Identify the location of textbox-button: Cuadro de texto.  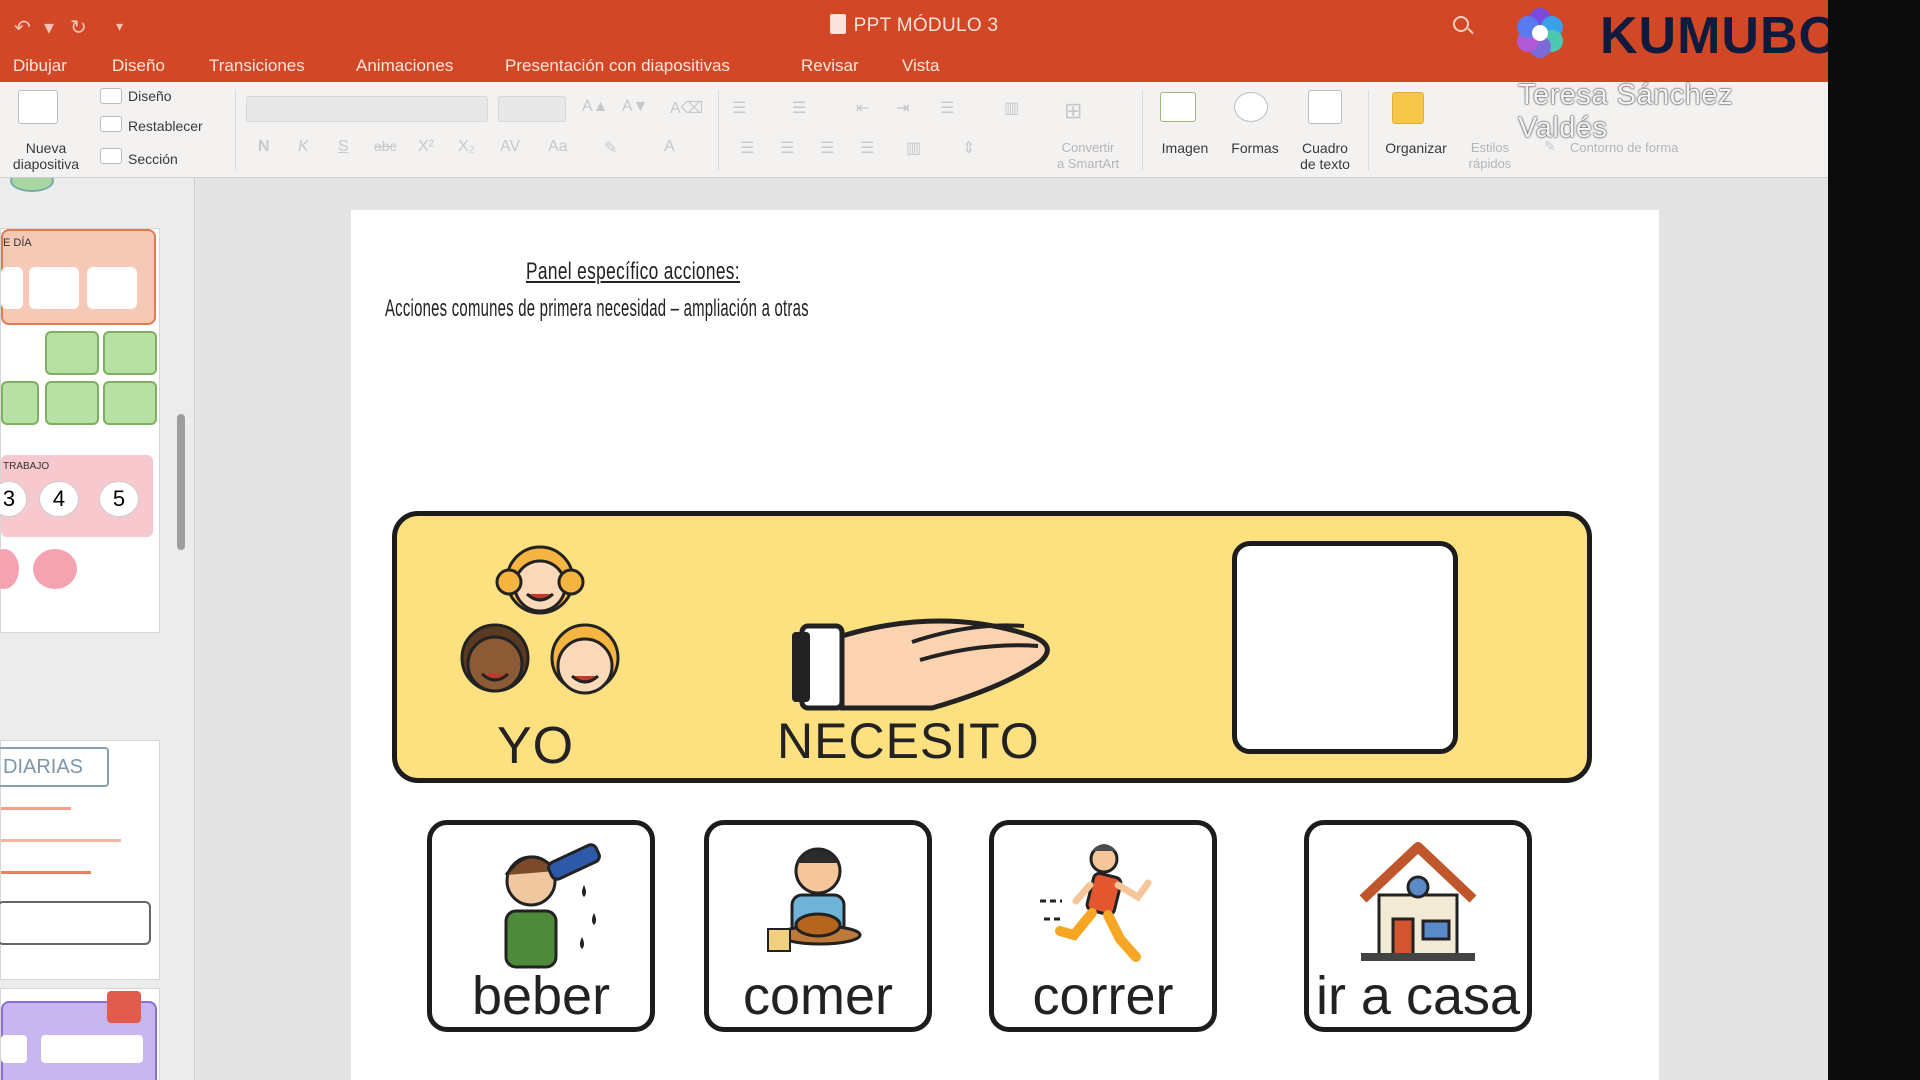
(1325, 156).